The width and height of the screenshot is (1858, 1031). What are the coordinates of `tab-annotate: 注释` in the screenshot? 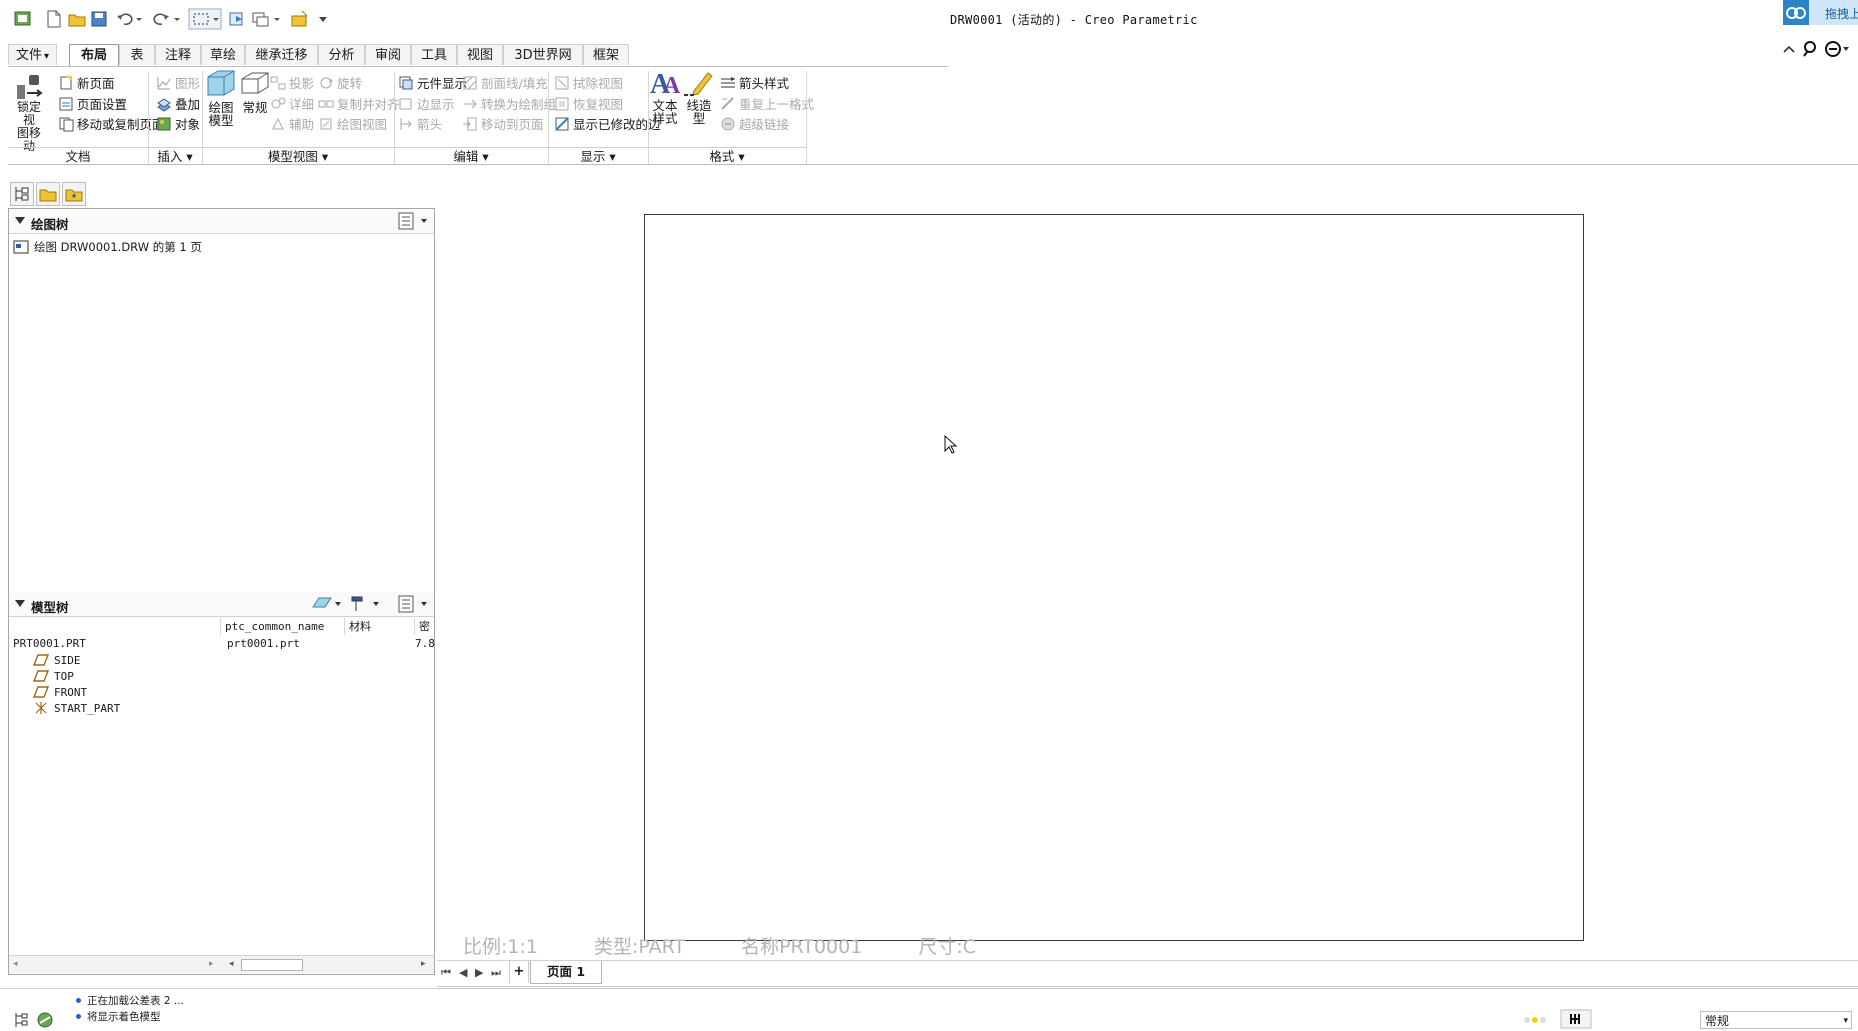 It's located at (178, 54).